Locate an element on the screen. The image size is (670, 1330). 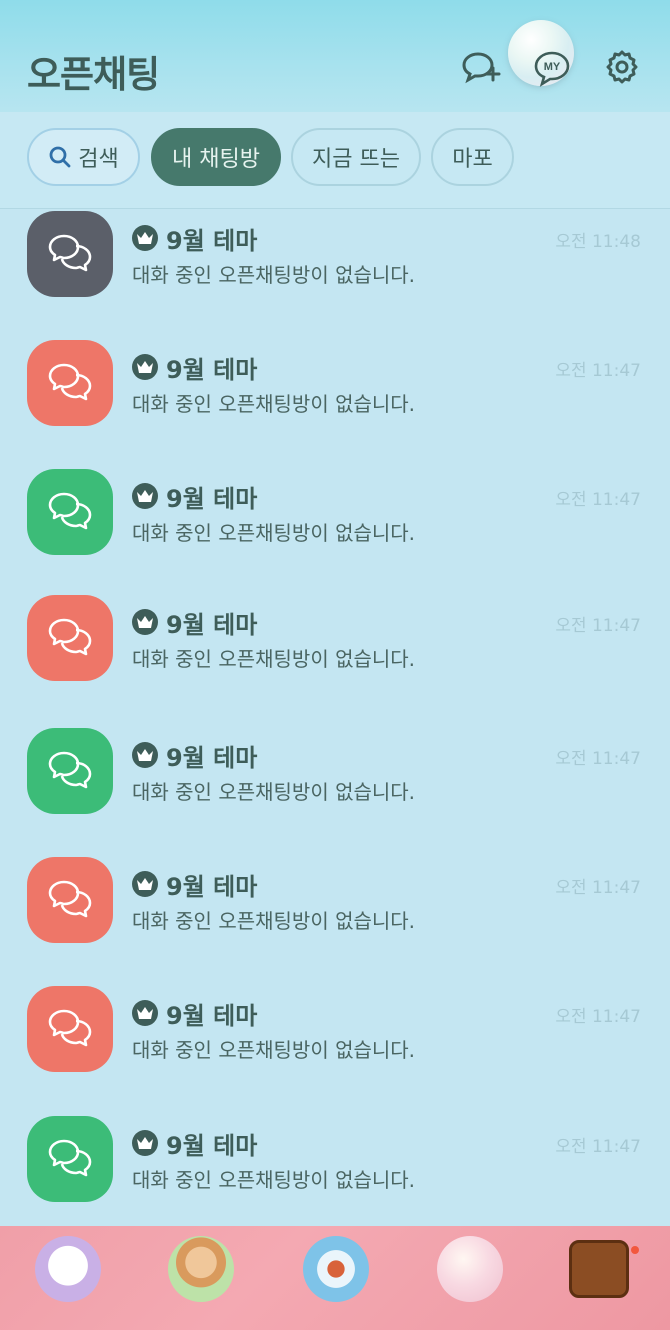
my-rooms-chip: 내 채팅방 is located at coordinates (216, 157).